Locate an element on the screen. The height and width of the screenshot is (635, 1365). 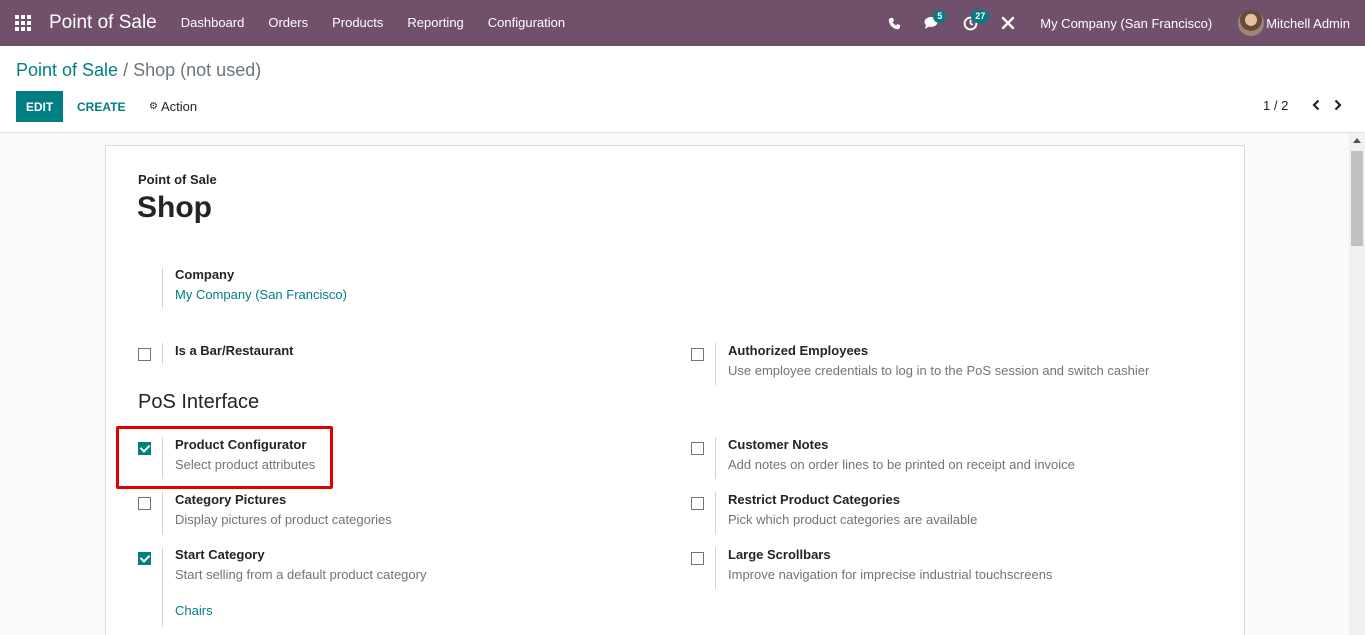
is-bar-setting: Is a Bar/Restaurant is located at coordinates (228, 354).